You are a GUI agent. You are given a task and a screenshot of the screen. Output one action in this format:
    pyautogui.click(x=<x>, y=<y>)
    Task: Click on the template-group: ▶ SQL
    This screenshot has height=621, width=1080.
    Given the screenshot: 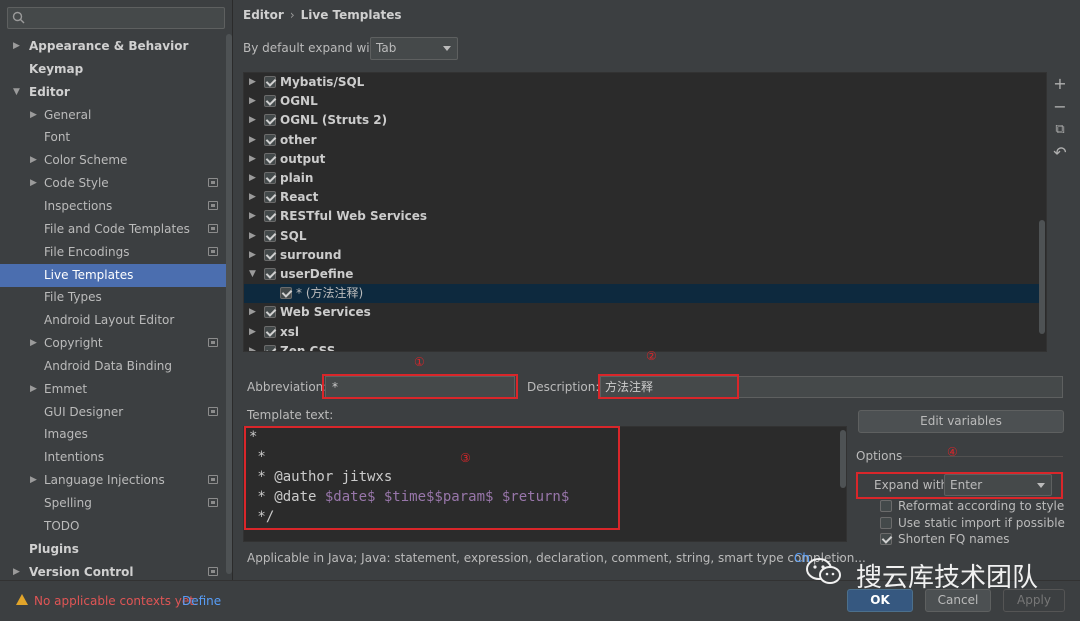 What is the action you would take?
    pyautogui.click(x=644, y=236)
    